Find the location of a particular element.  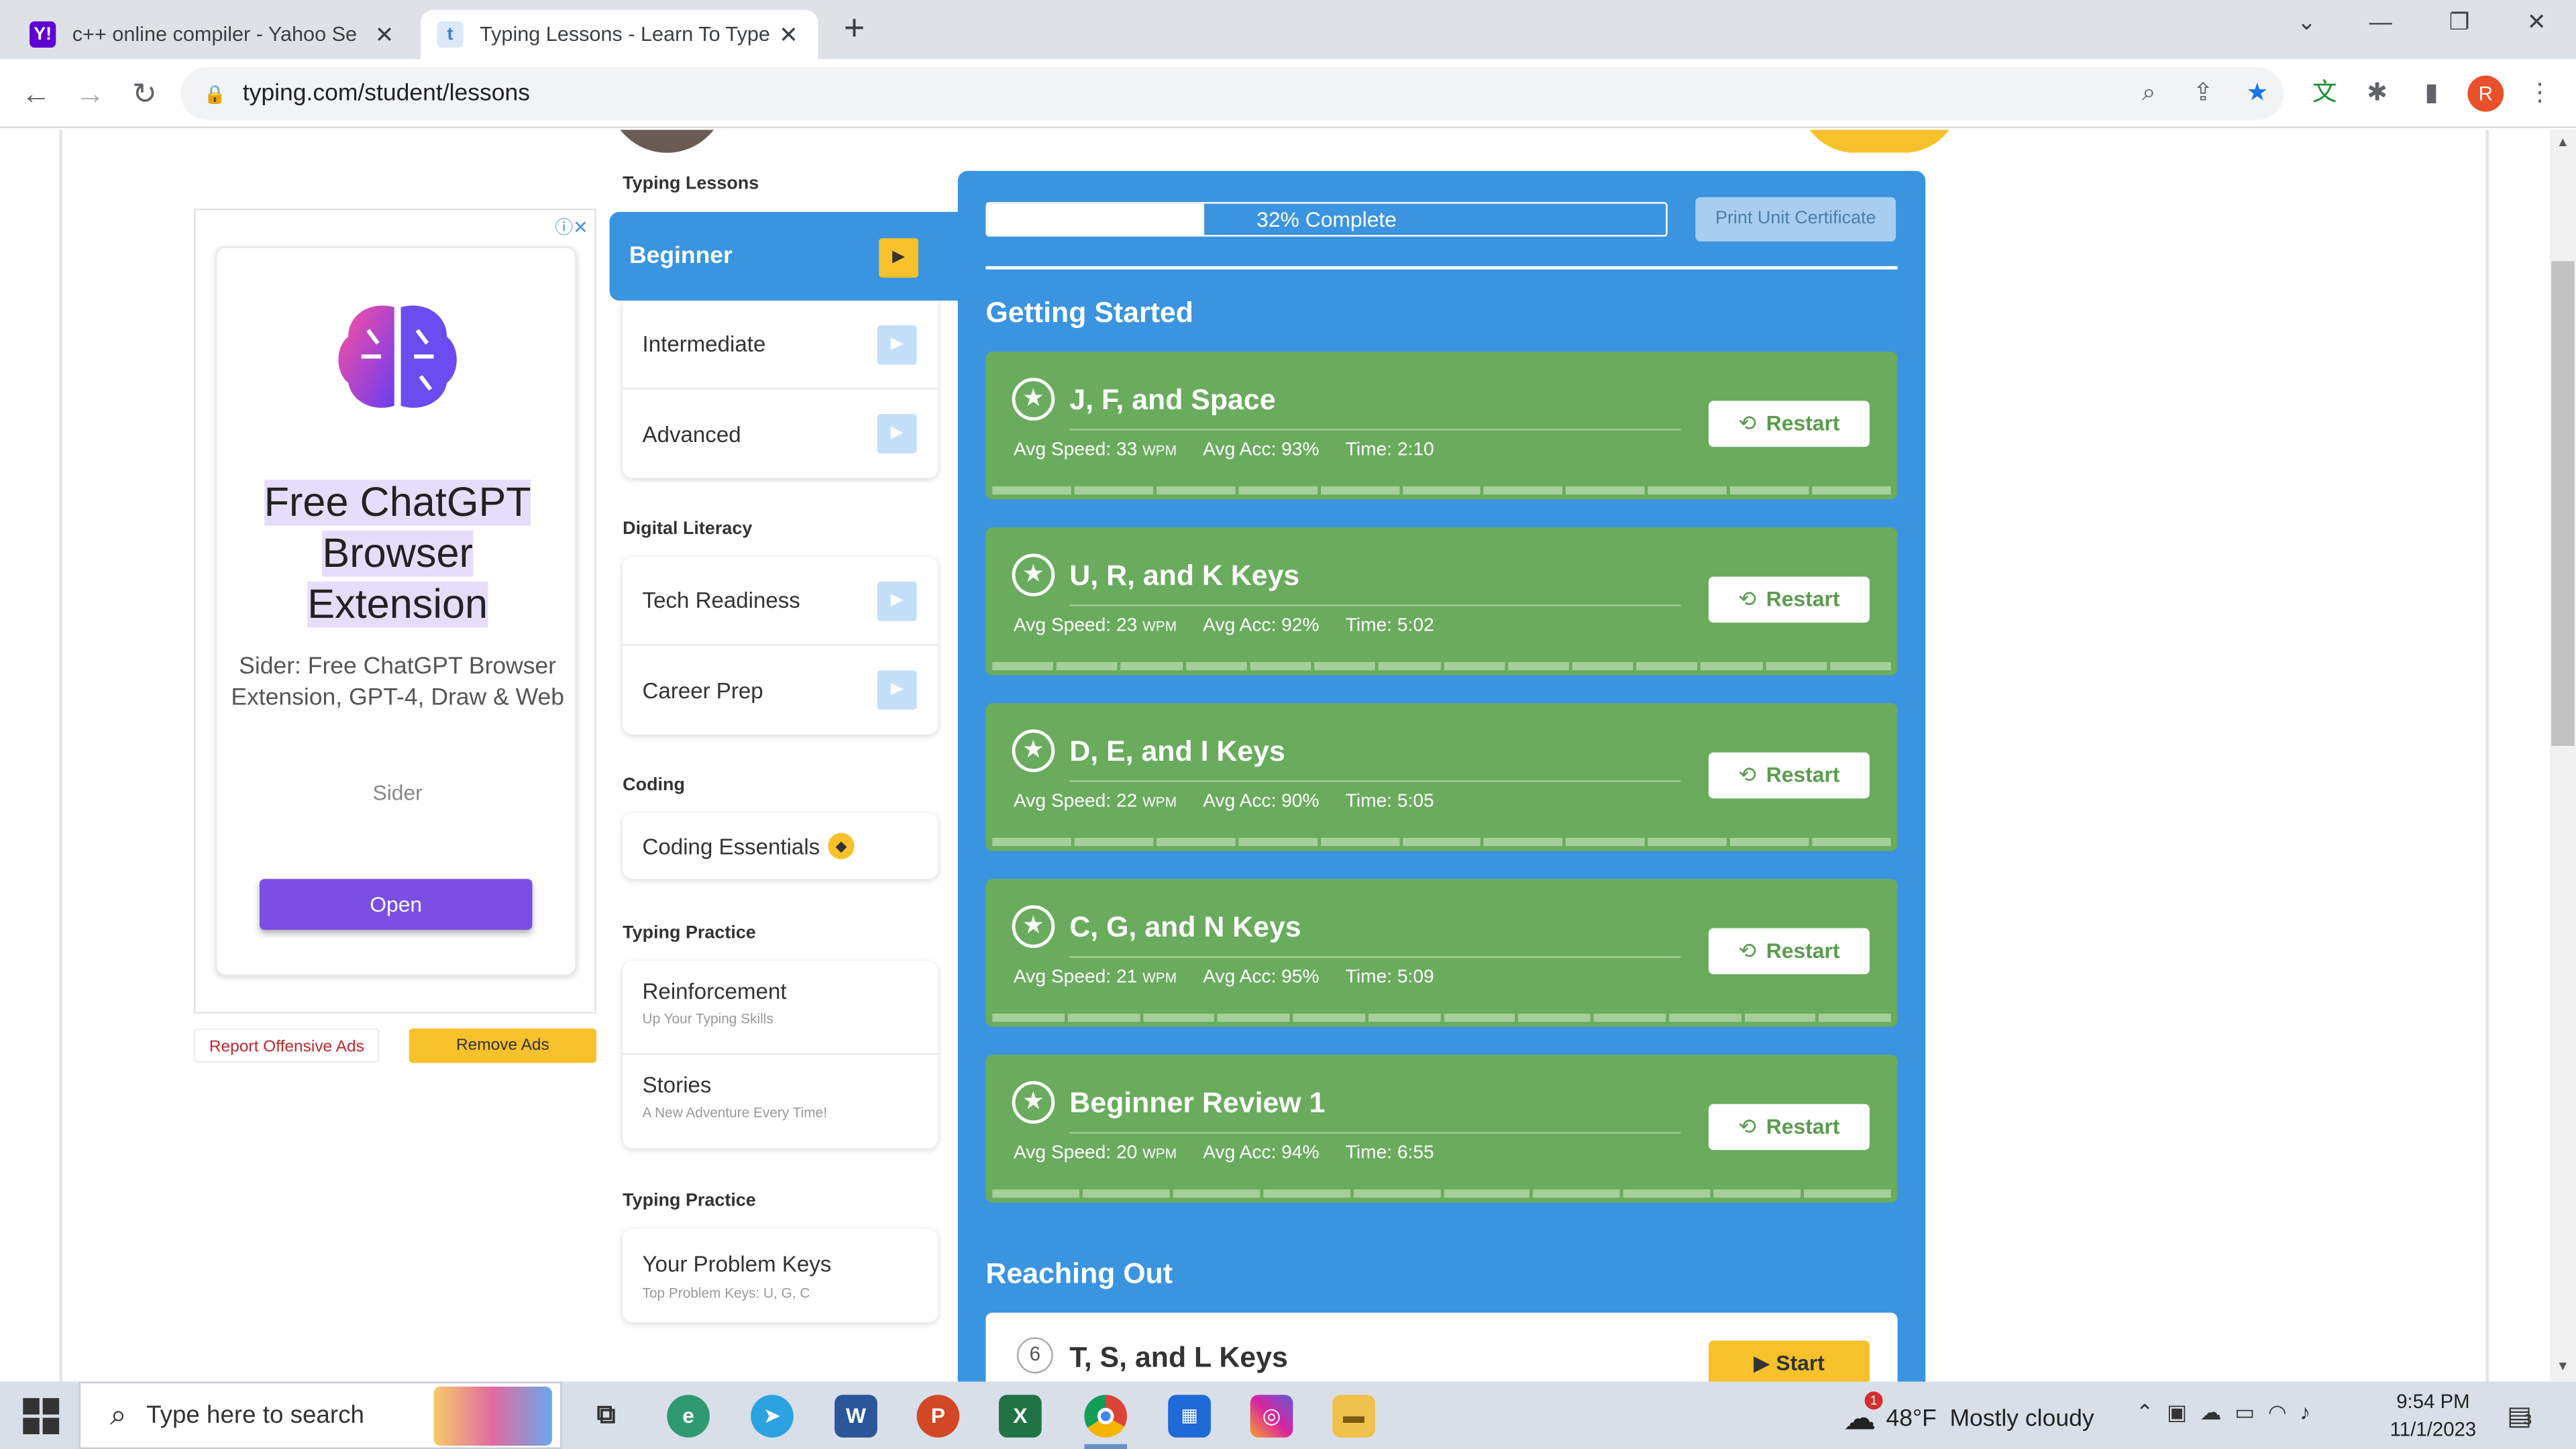

system-tray: ⌃▣☁▭◠♪ is located at coordinates (2230, 1413).